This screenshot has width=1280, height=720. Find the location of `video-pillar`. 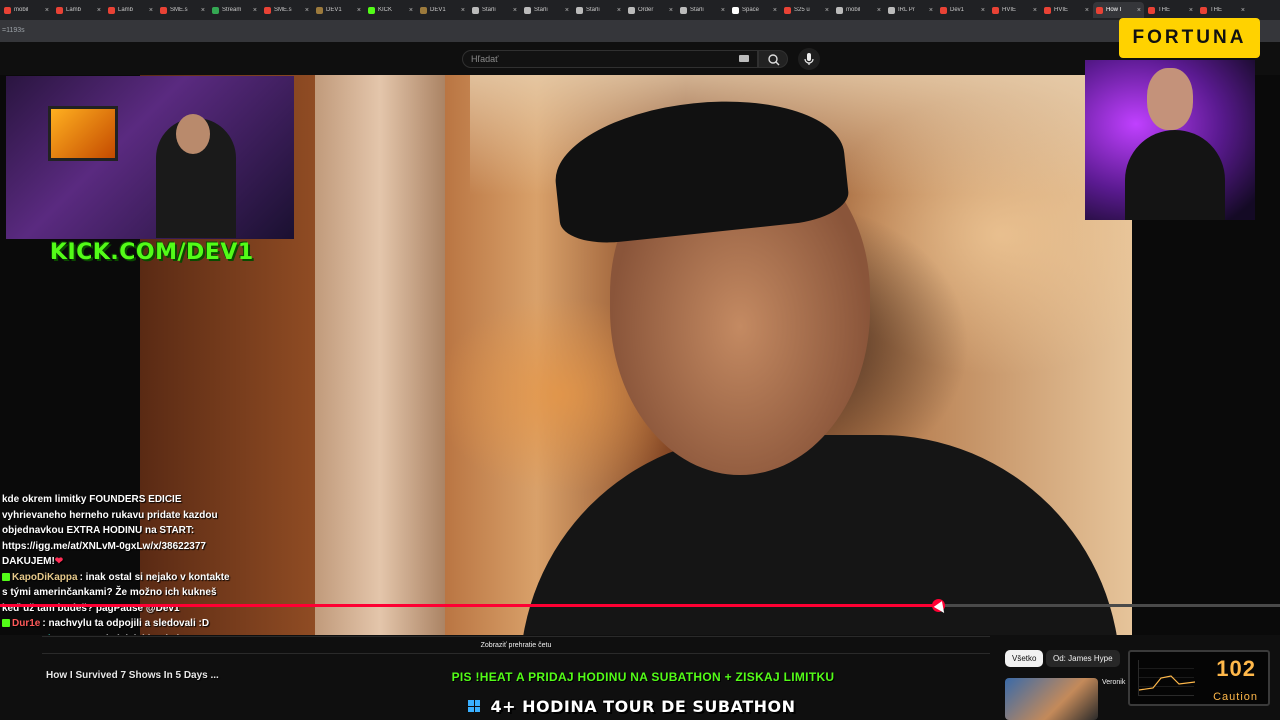

video-pillar is located at coordinates (380, 355).